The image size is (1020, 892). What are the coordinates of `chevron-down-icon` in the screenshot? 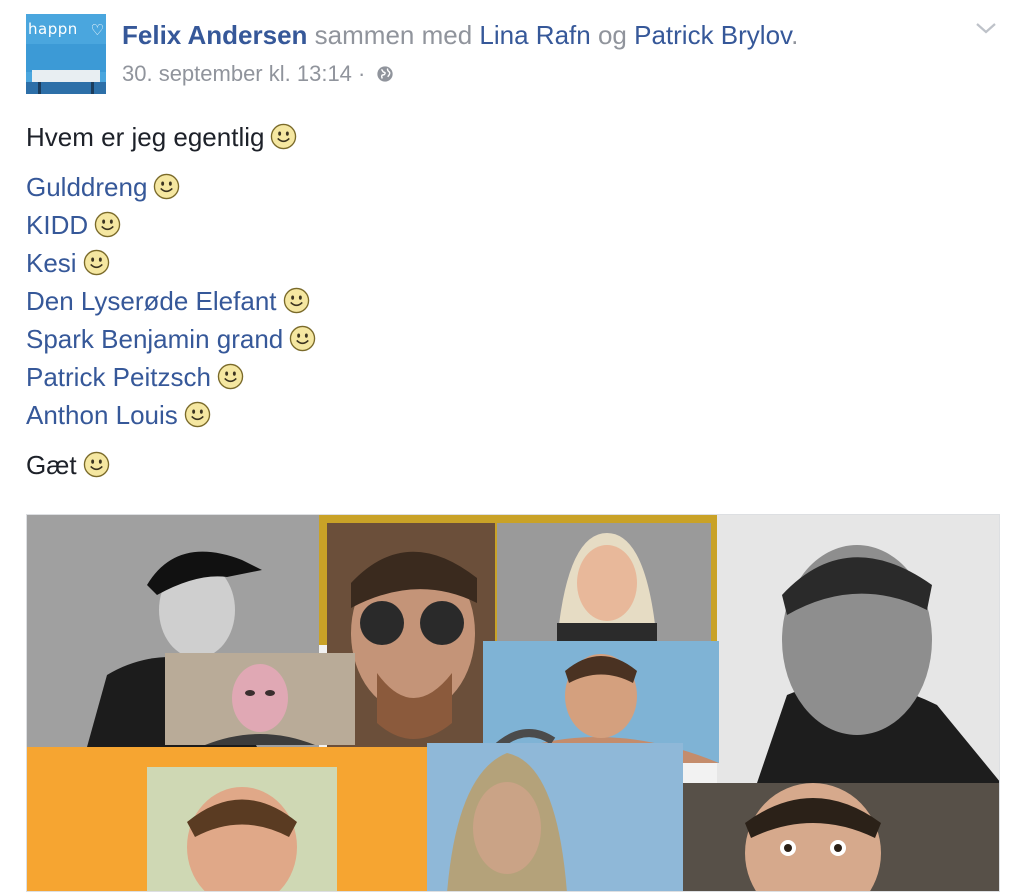 It's located at (986, 28).